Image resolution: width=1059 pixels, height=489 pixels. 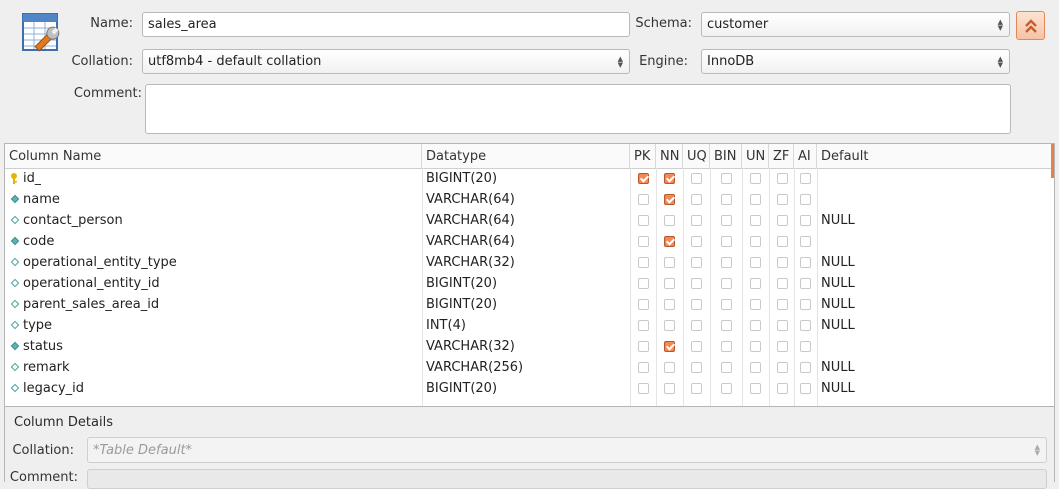 I want to click on column-name-cell: code, so click(x=38, y=241).